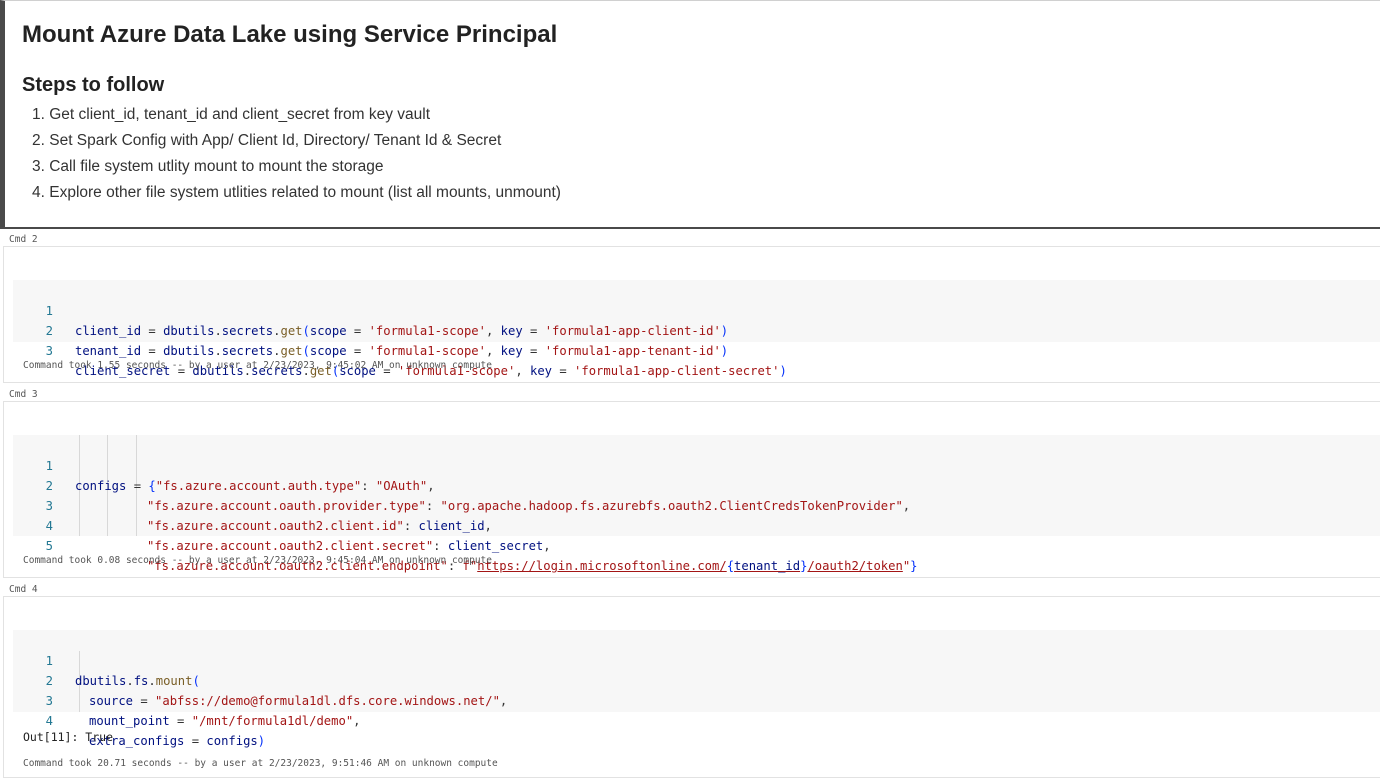 This screenshot has height=778, width=1380. What do you see at coordinates (68, 737) in the screenshot?
I see `cell-output: Out[11]: True` at bounding box center [68, 737].